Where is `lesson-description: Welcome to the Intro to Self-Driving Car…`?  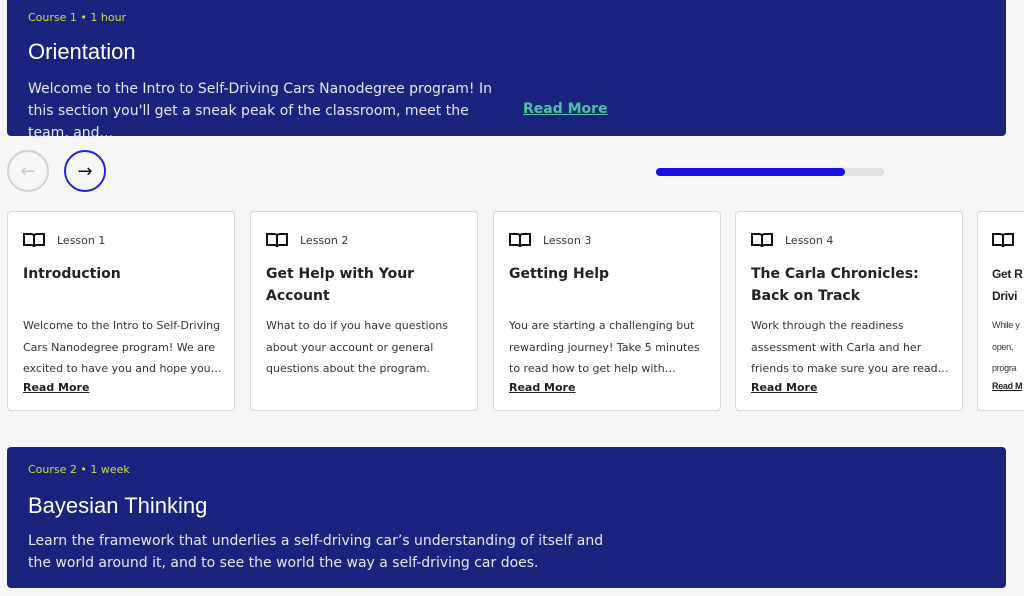 lesson-description: Welcome to the Intro to Self-Driving Car… is located at coordinates (122, 347).